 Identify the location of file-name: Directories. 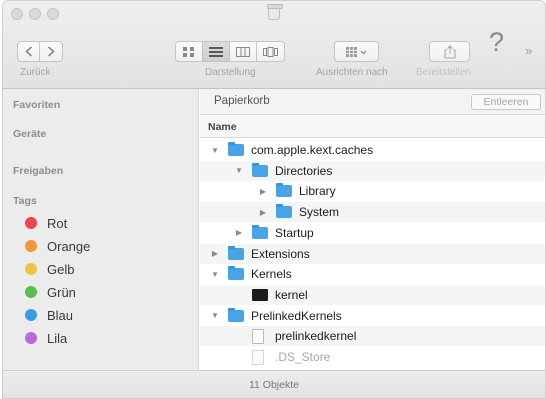
(304, 170).